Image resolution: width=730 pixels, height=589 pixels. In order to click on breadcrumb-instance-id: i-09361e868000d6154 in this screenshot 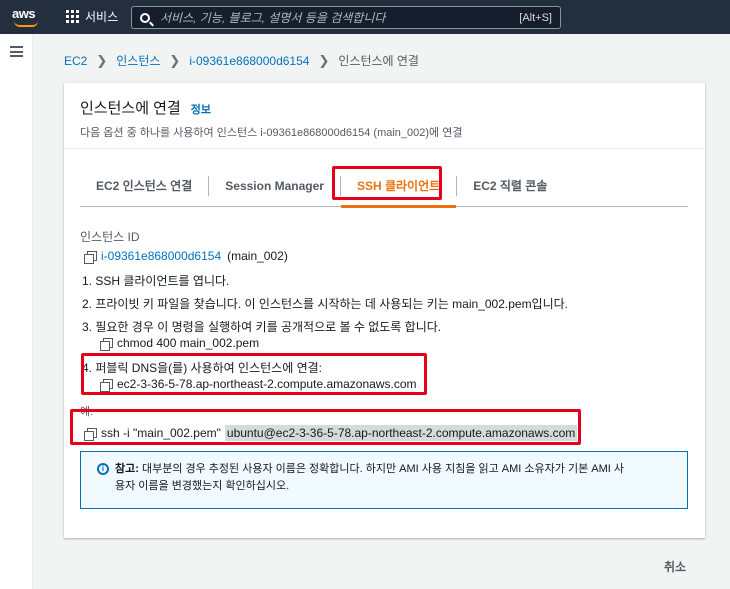, I will do `click(249, 61)`.